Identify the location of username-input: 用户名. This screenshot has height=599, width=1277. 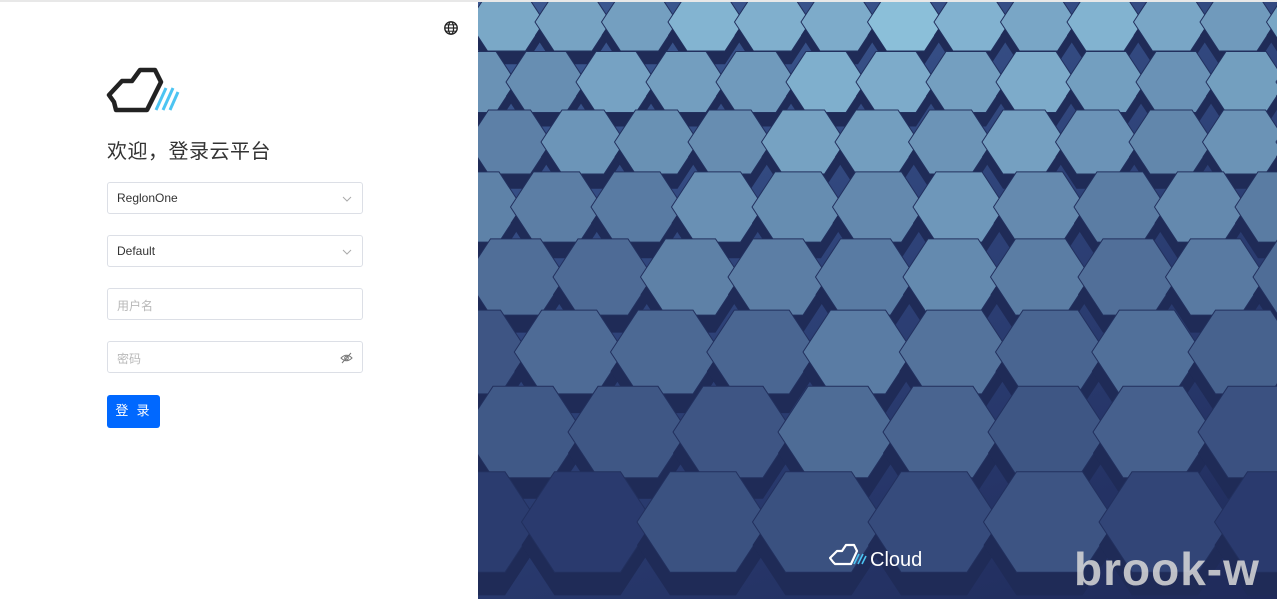
(235, 304).